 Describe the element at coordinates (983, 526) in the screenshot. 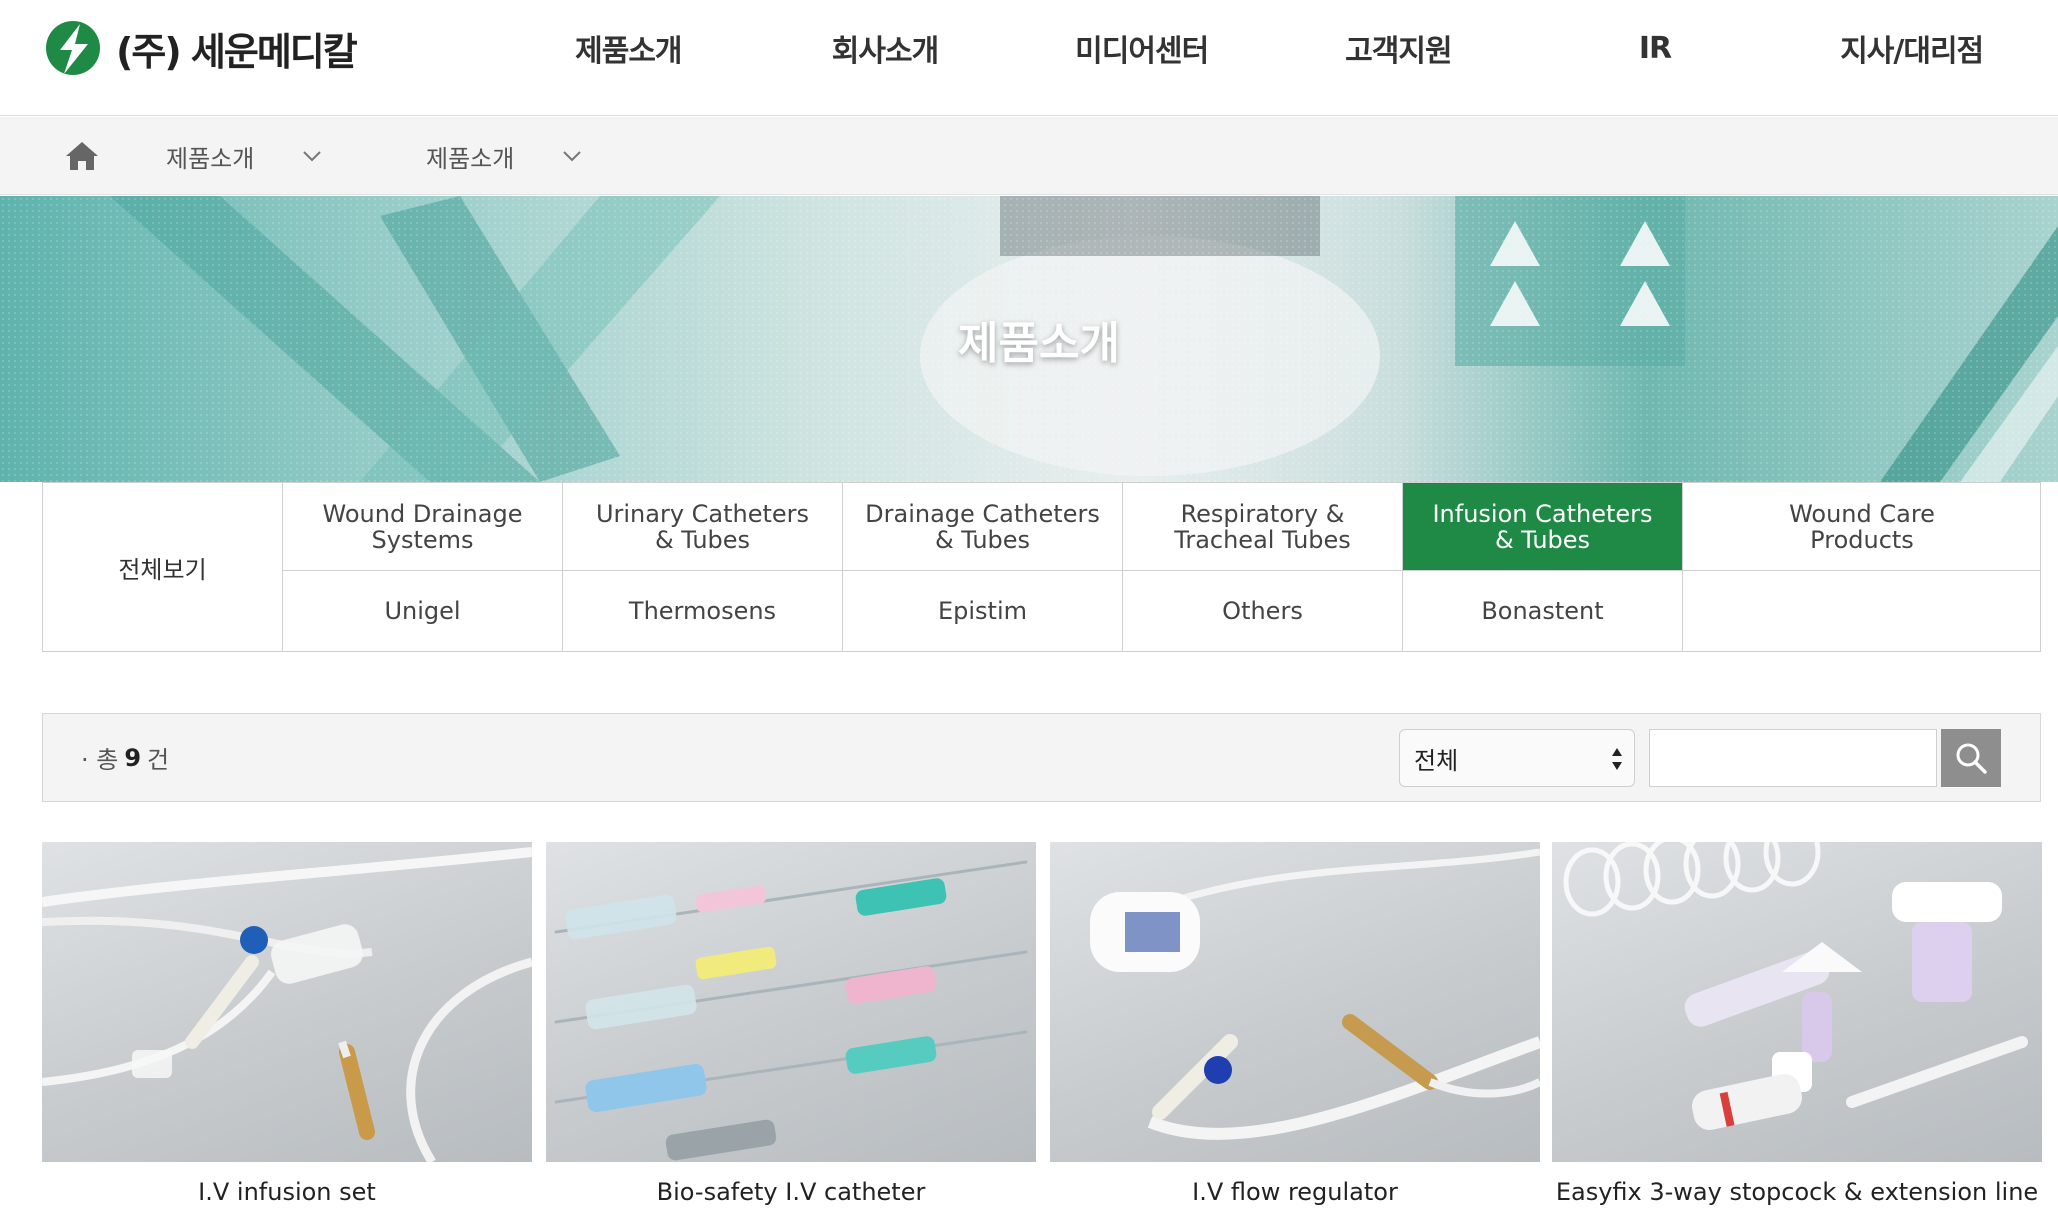

I see `category-drainage-catheters: Drainage Catheters & Tubes` at that location.